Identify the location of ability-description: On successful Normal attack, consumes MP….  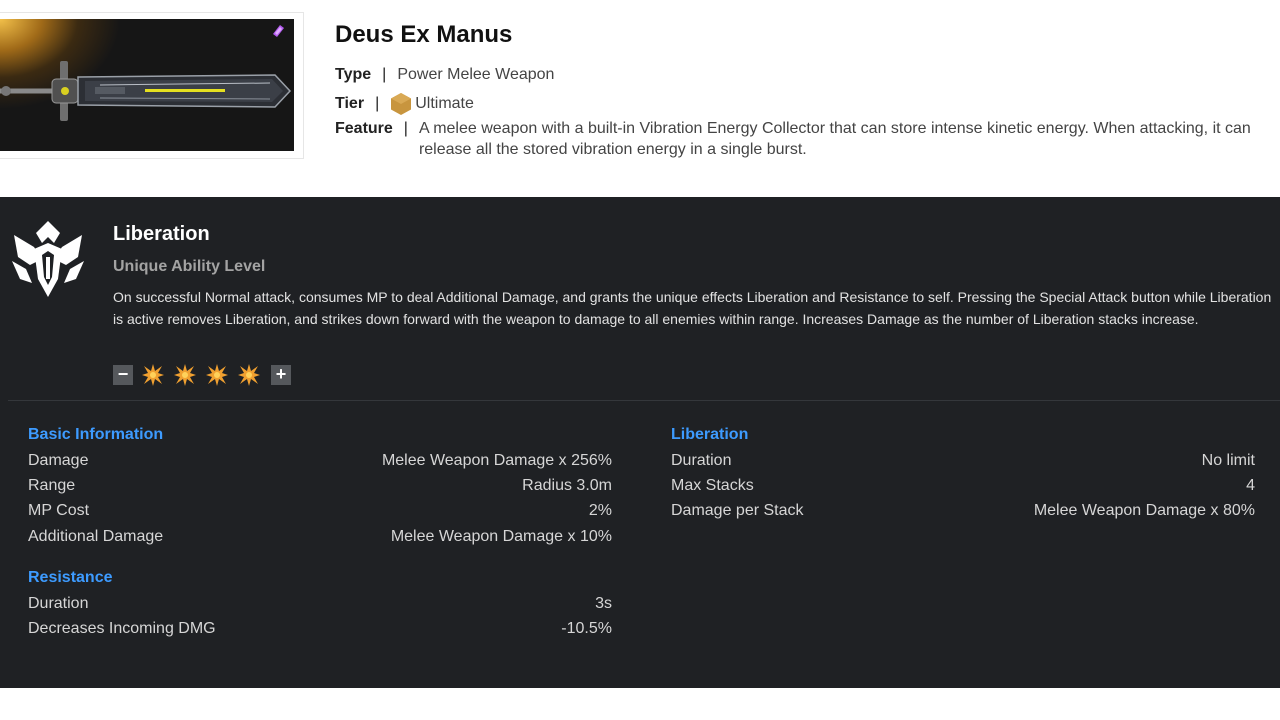
(692, 308).